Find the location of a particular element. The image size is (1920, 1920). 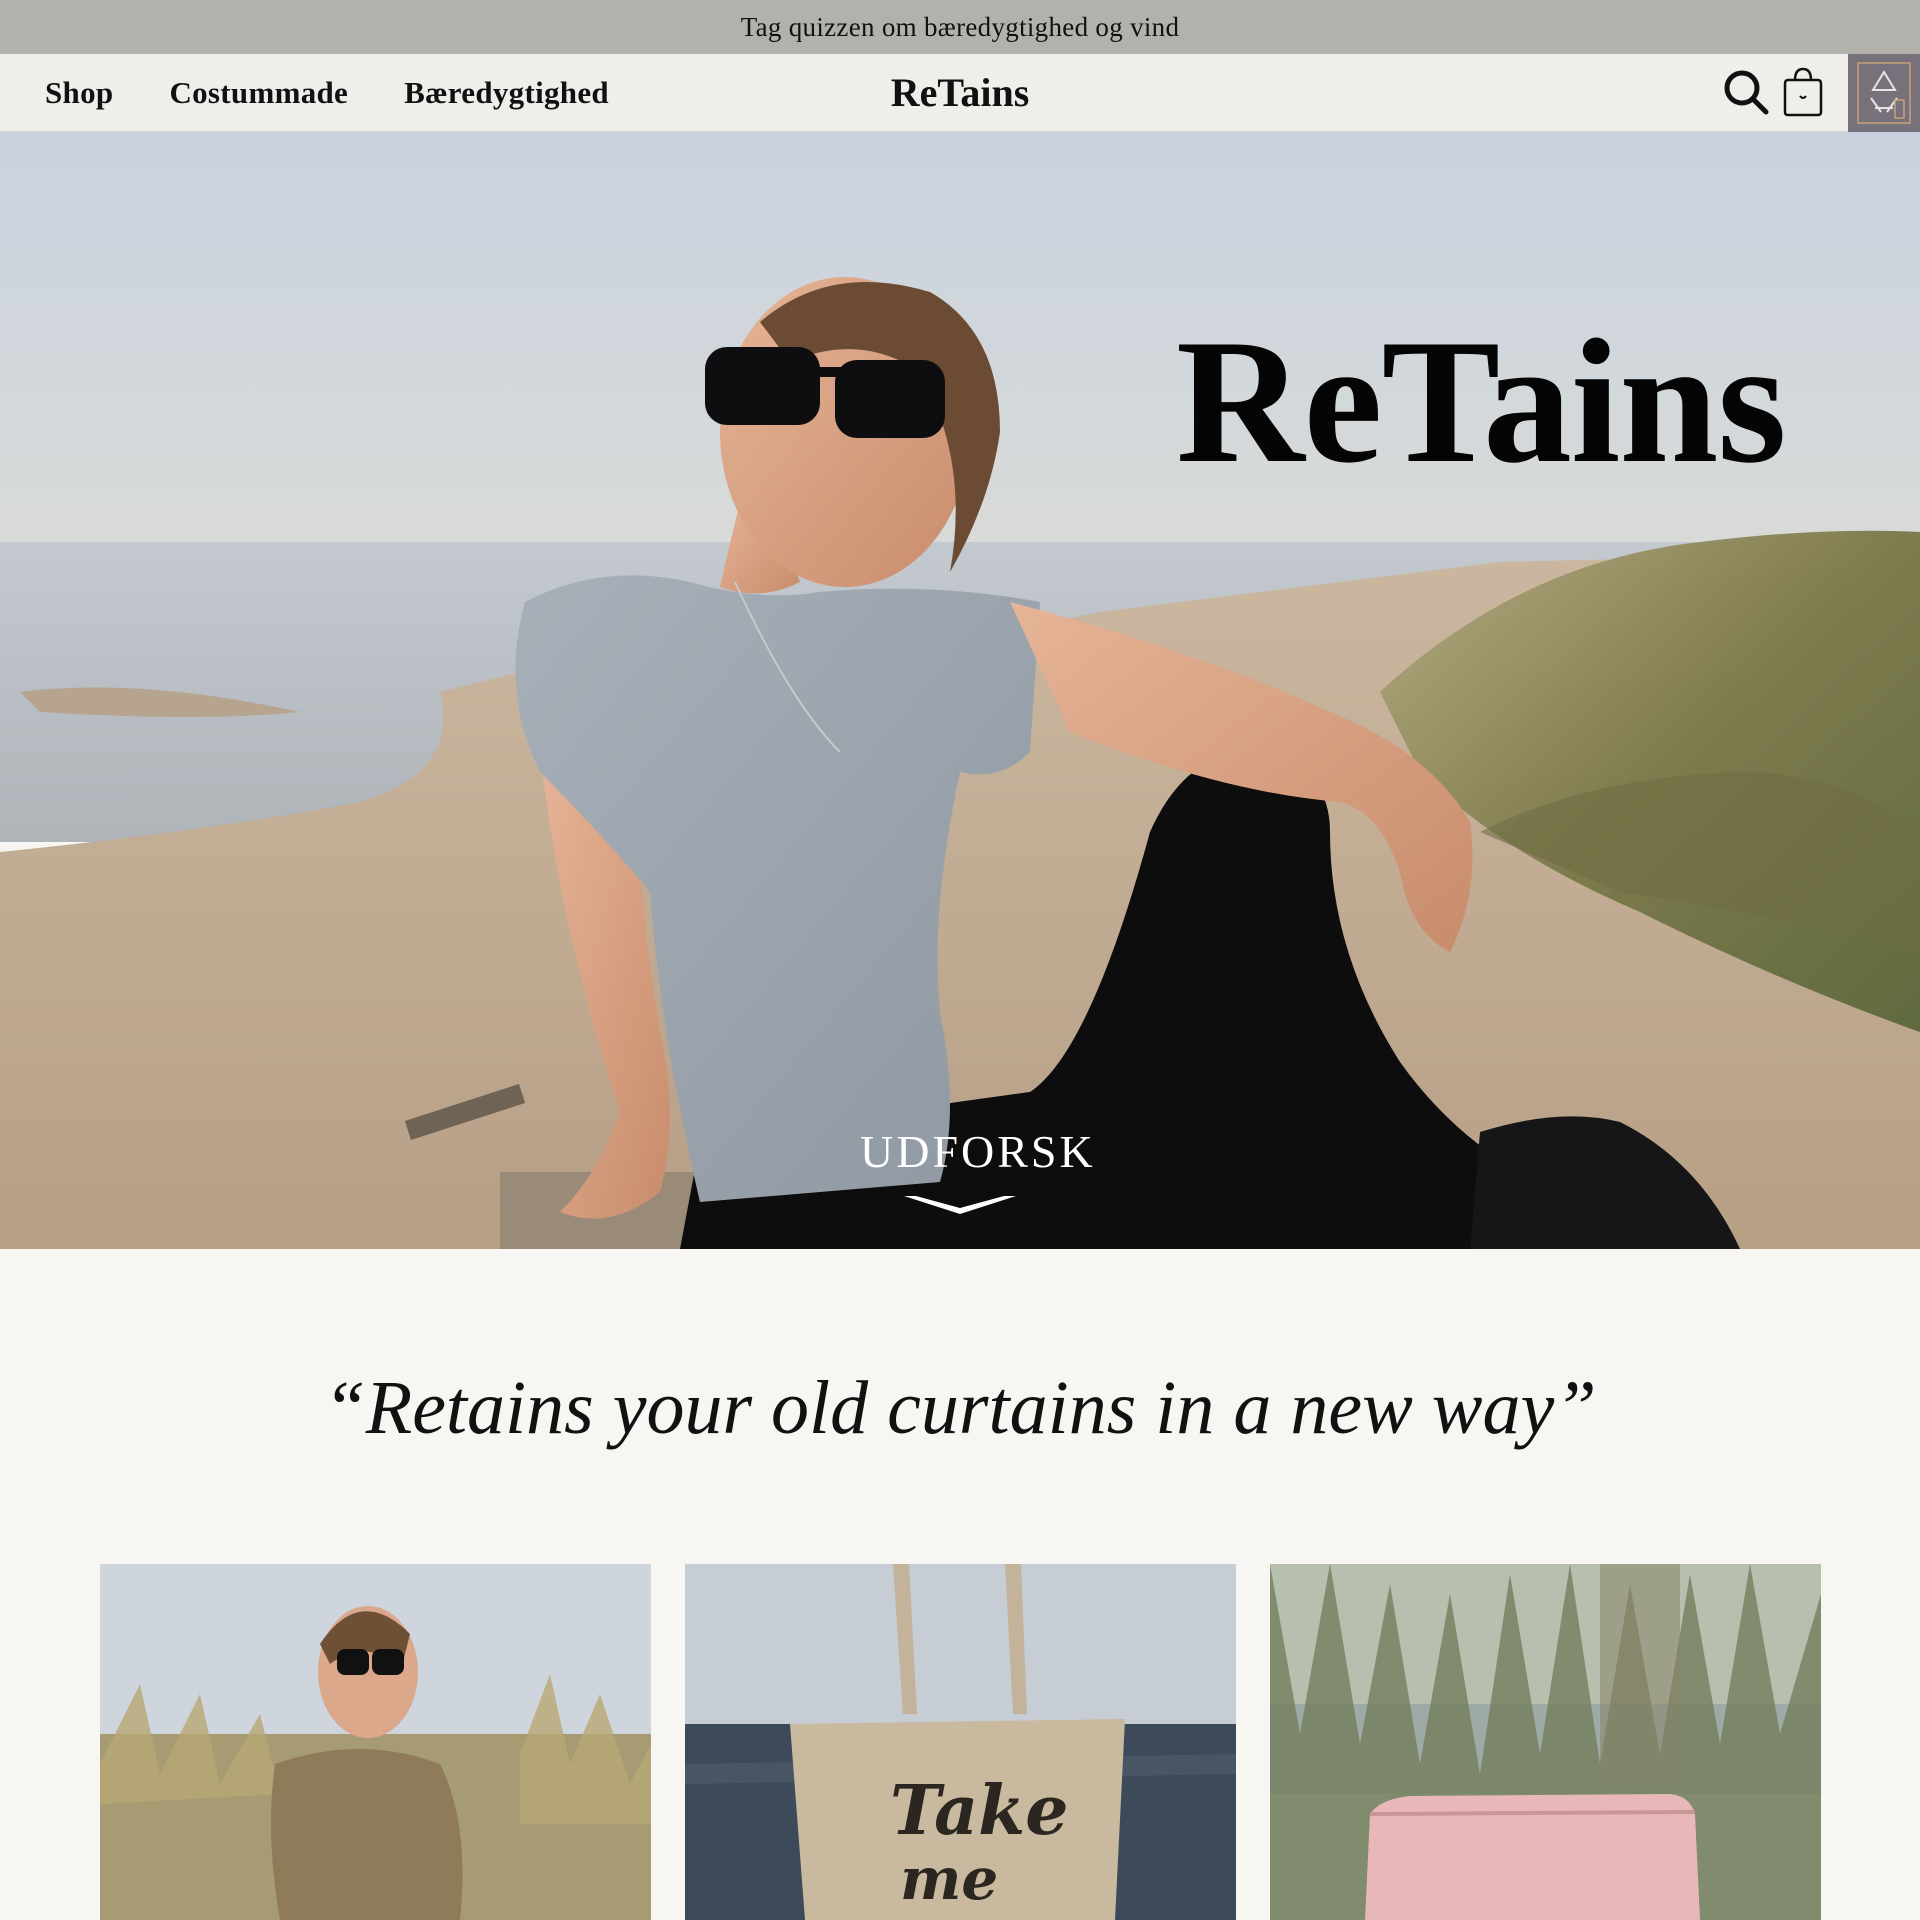

search-icon is located at coordinates (1746, 92).